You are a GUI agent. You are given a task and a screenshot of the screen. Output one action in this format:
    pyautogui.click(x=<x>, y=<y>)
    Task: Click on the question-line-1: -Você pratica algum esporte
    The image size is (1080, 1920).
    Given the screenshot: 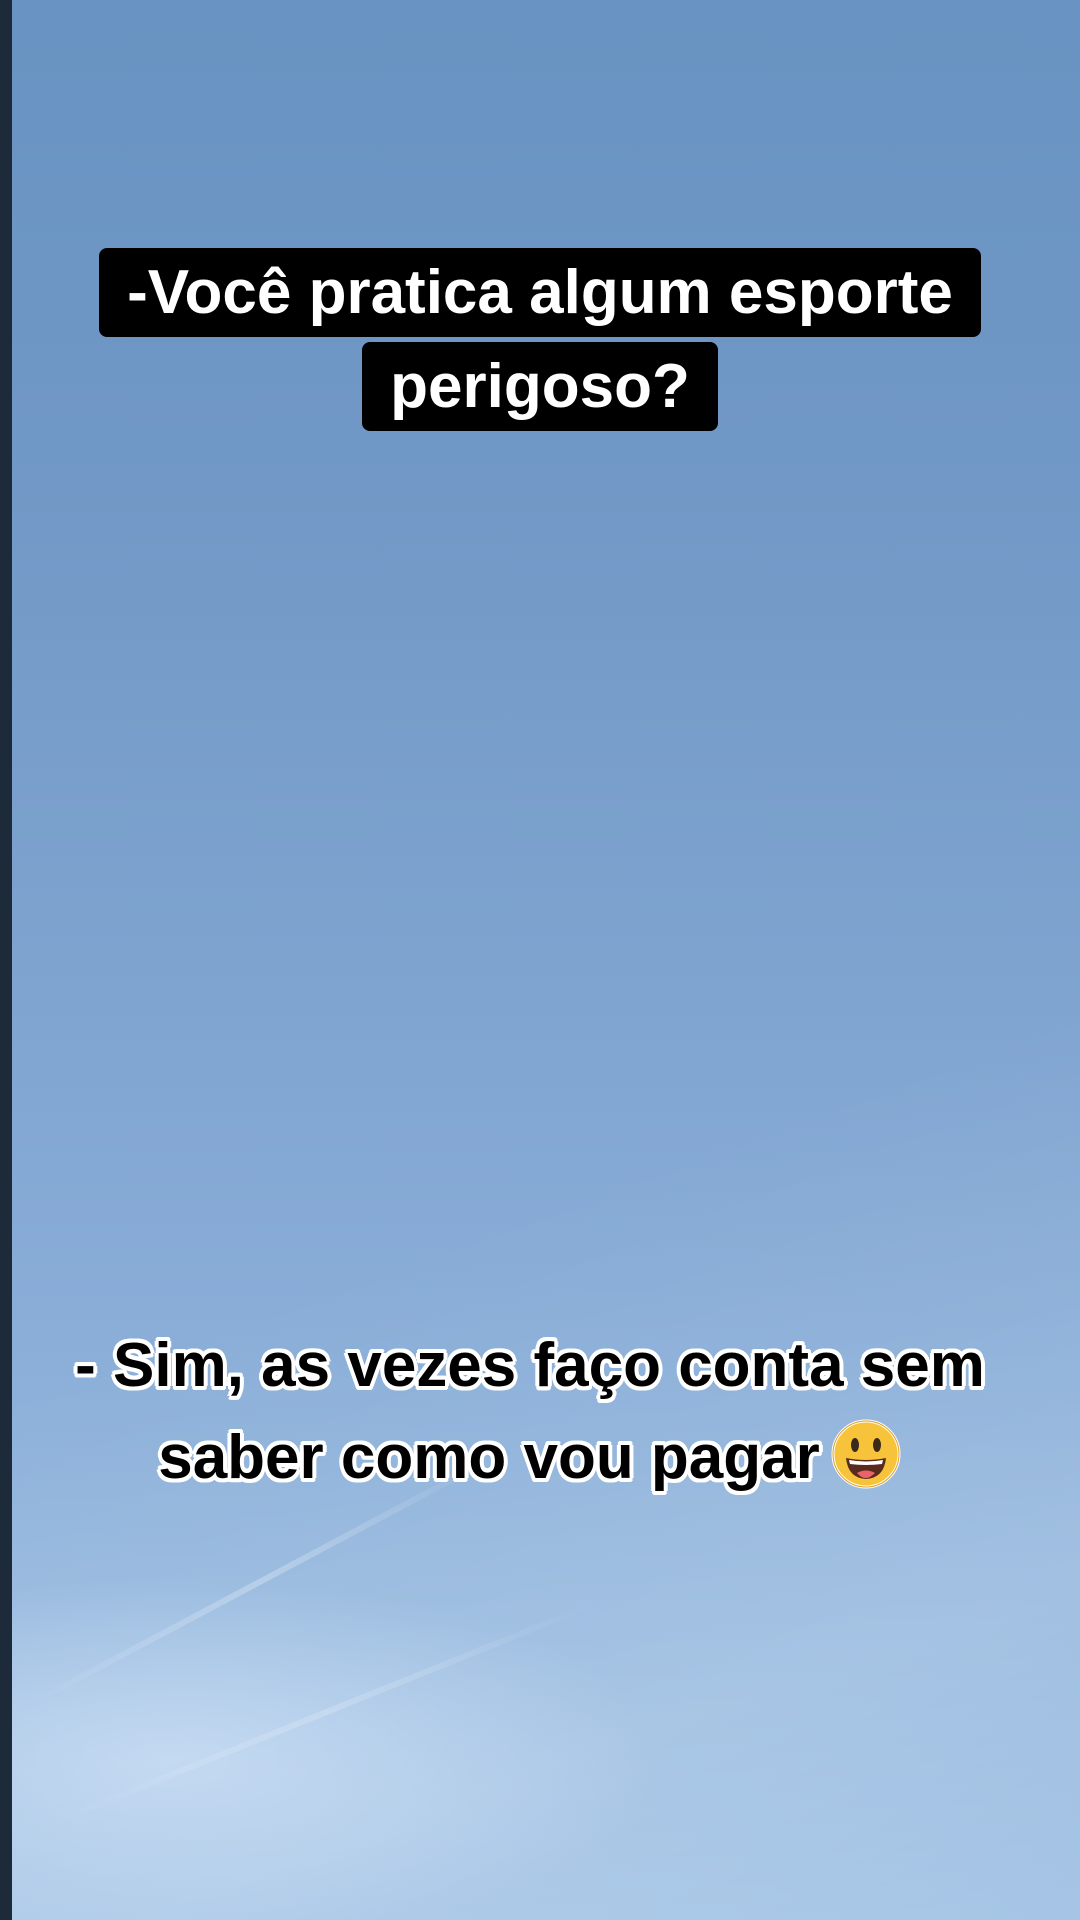 What is the action you would take?
    pyautogui.click(x=540, y=292)
    